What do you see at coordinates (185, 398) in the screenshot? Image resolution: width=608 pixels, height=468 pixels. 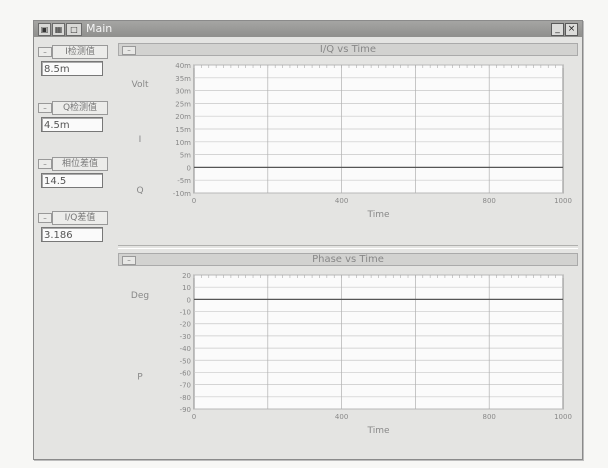 I see `y-tick-label: -80` at bounding box center [185, 398].